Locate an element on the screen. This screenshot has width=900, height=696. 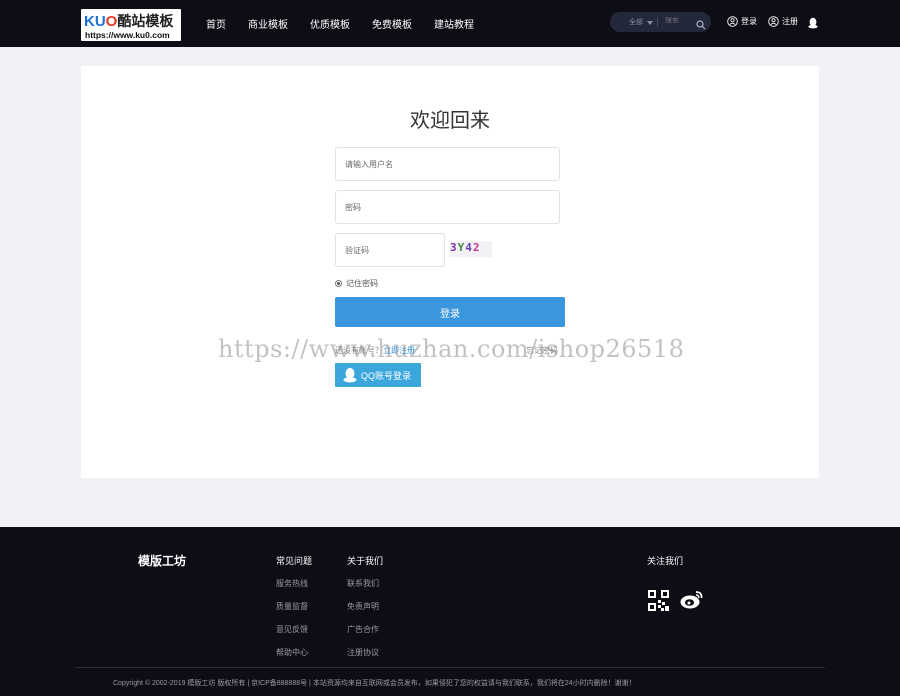
search-input is located at coordinates (680, 20).